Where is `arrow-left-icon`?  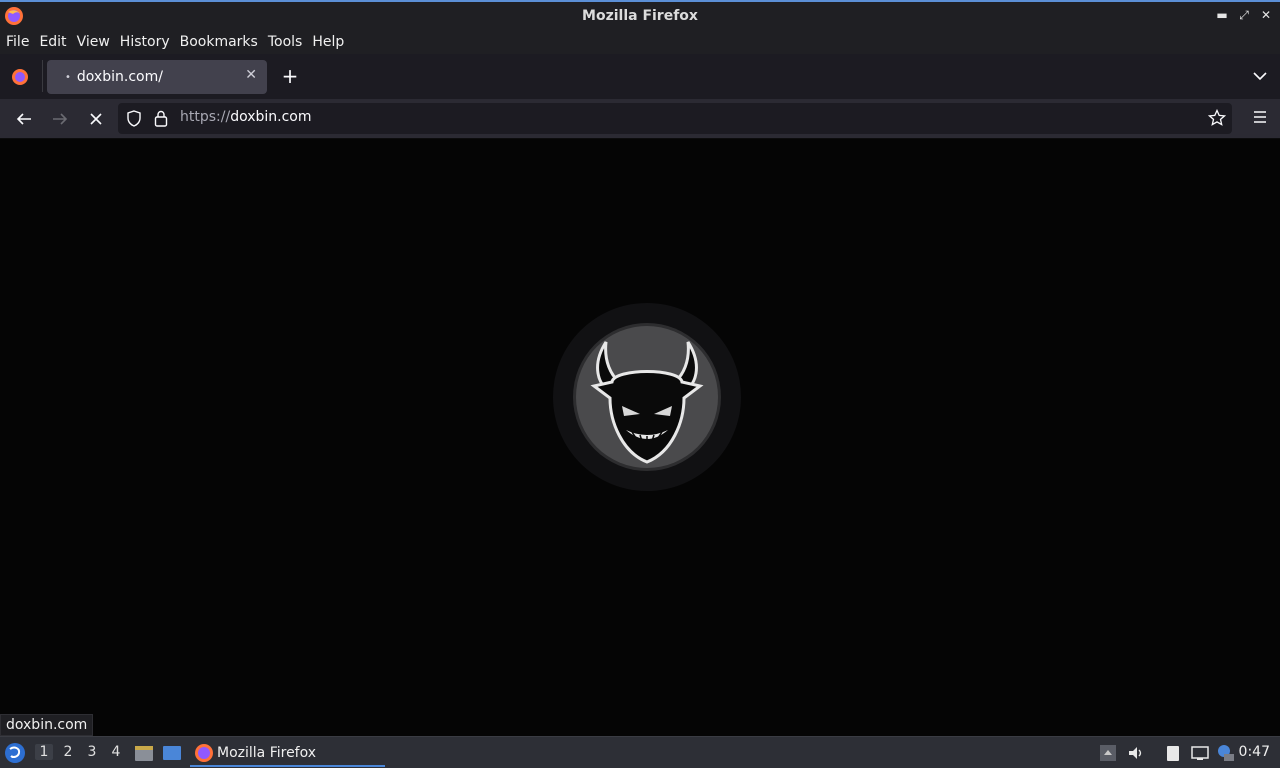 arrow-left-icon is located at coordinates (23, 119).